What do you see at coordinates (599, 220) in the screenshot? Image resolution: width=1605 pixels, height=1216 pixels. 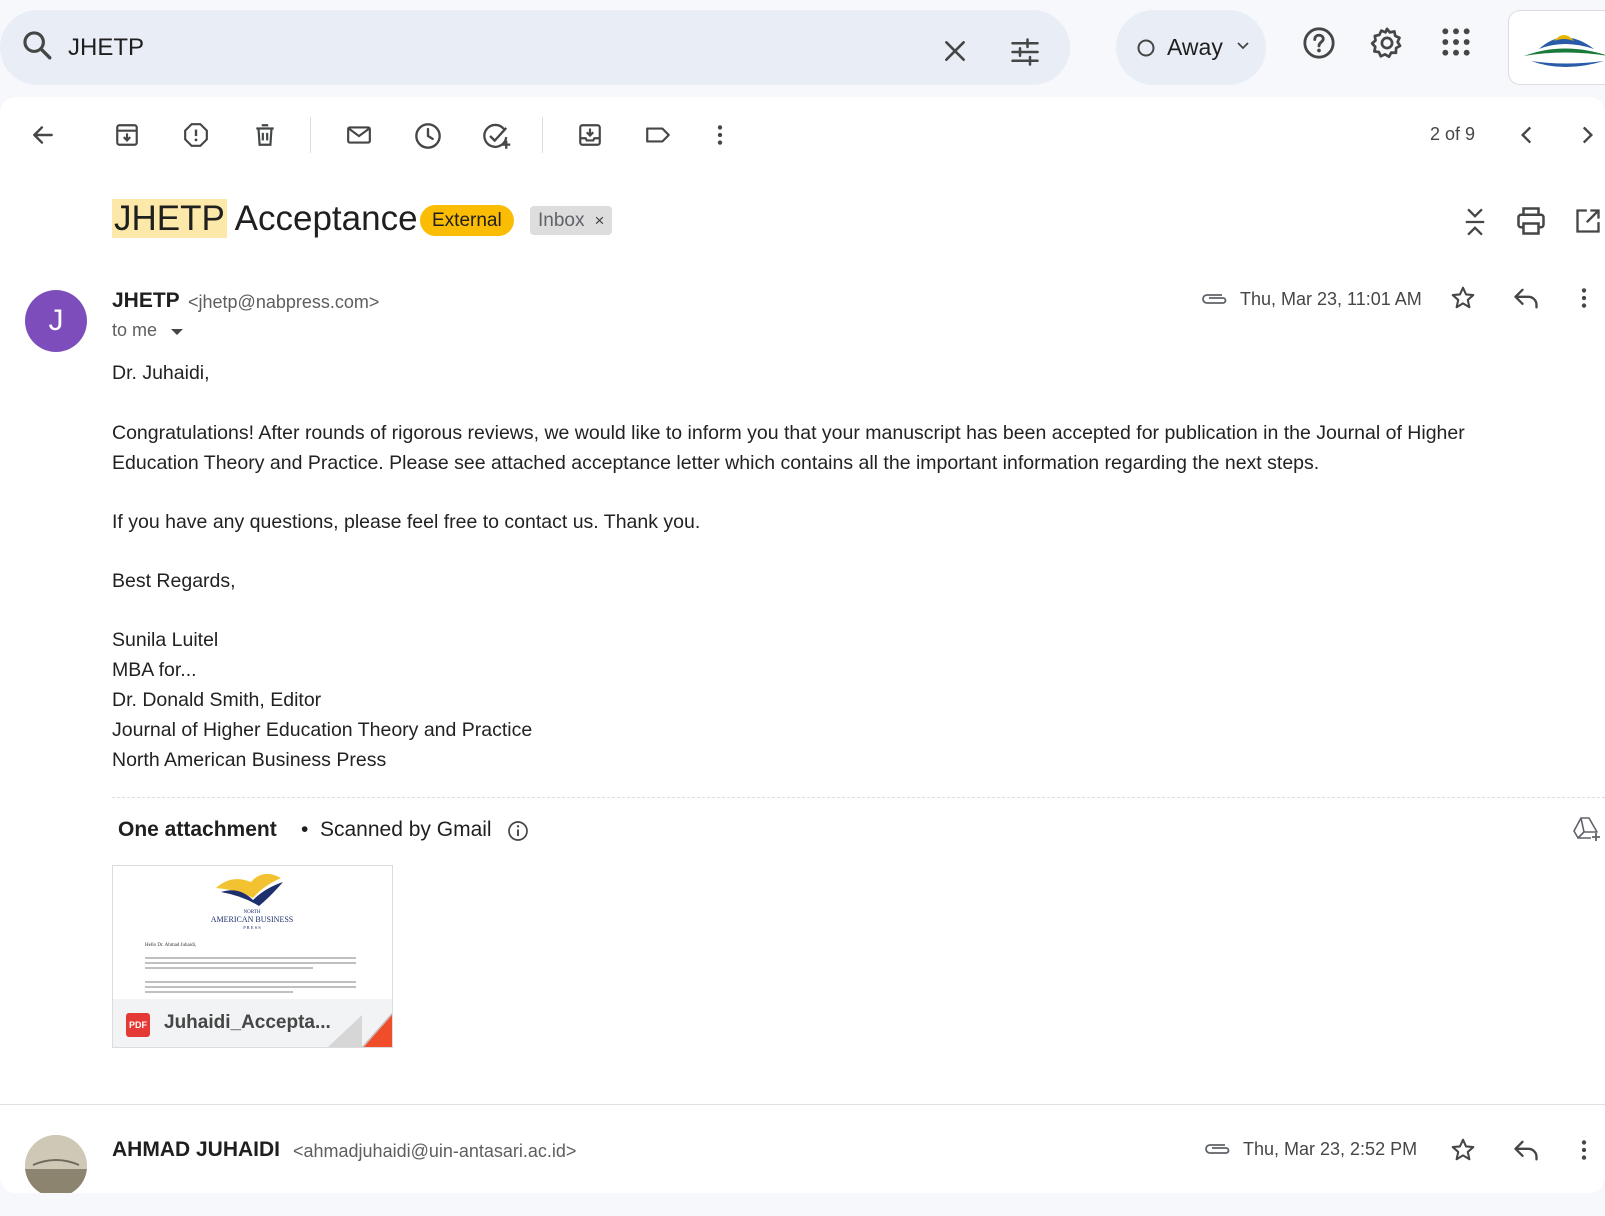 I see `remove-label-icon: ×` at bounding box center [599, 220].